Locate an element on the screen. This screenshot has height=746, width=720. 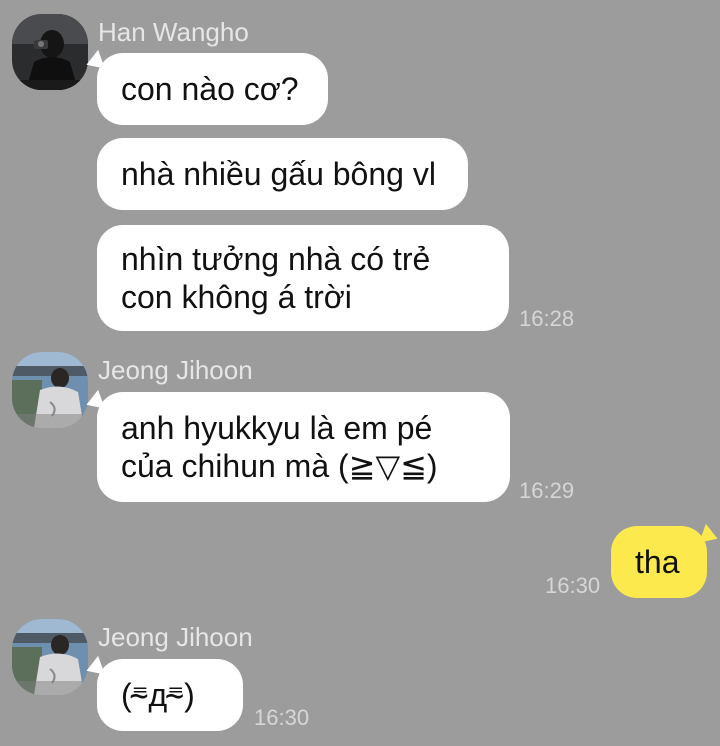
message-bubble: con nào cơ? is located at coordinates (212, 89).